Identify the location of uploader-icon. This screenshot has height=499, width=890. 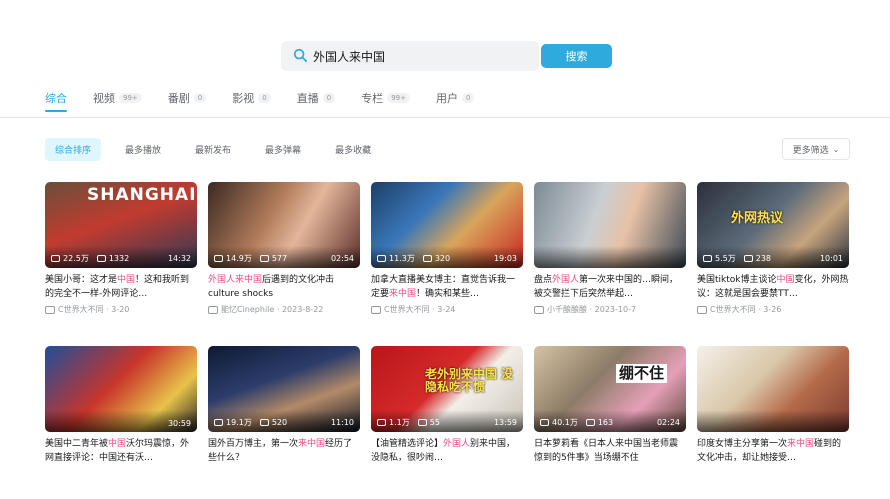
(539, 309).